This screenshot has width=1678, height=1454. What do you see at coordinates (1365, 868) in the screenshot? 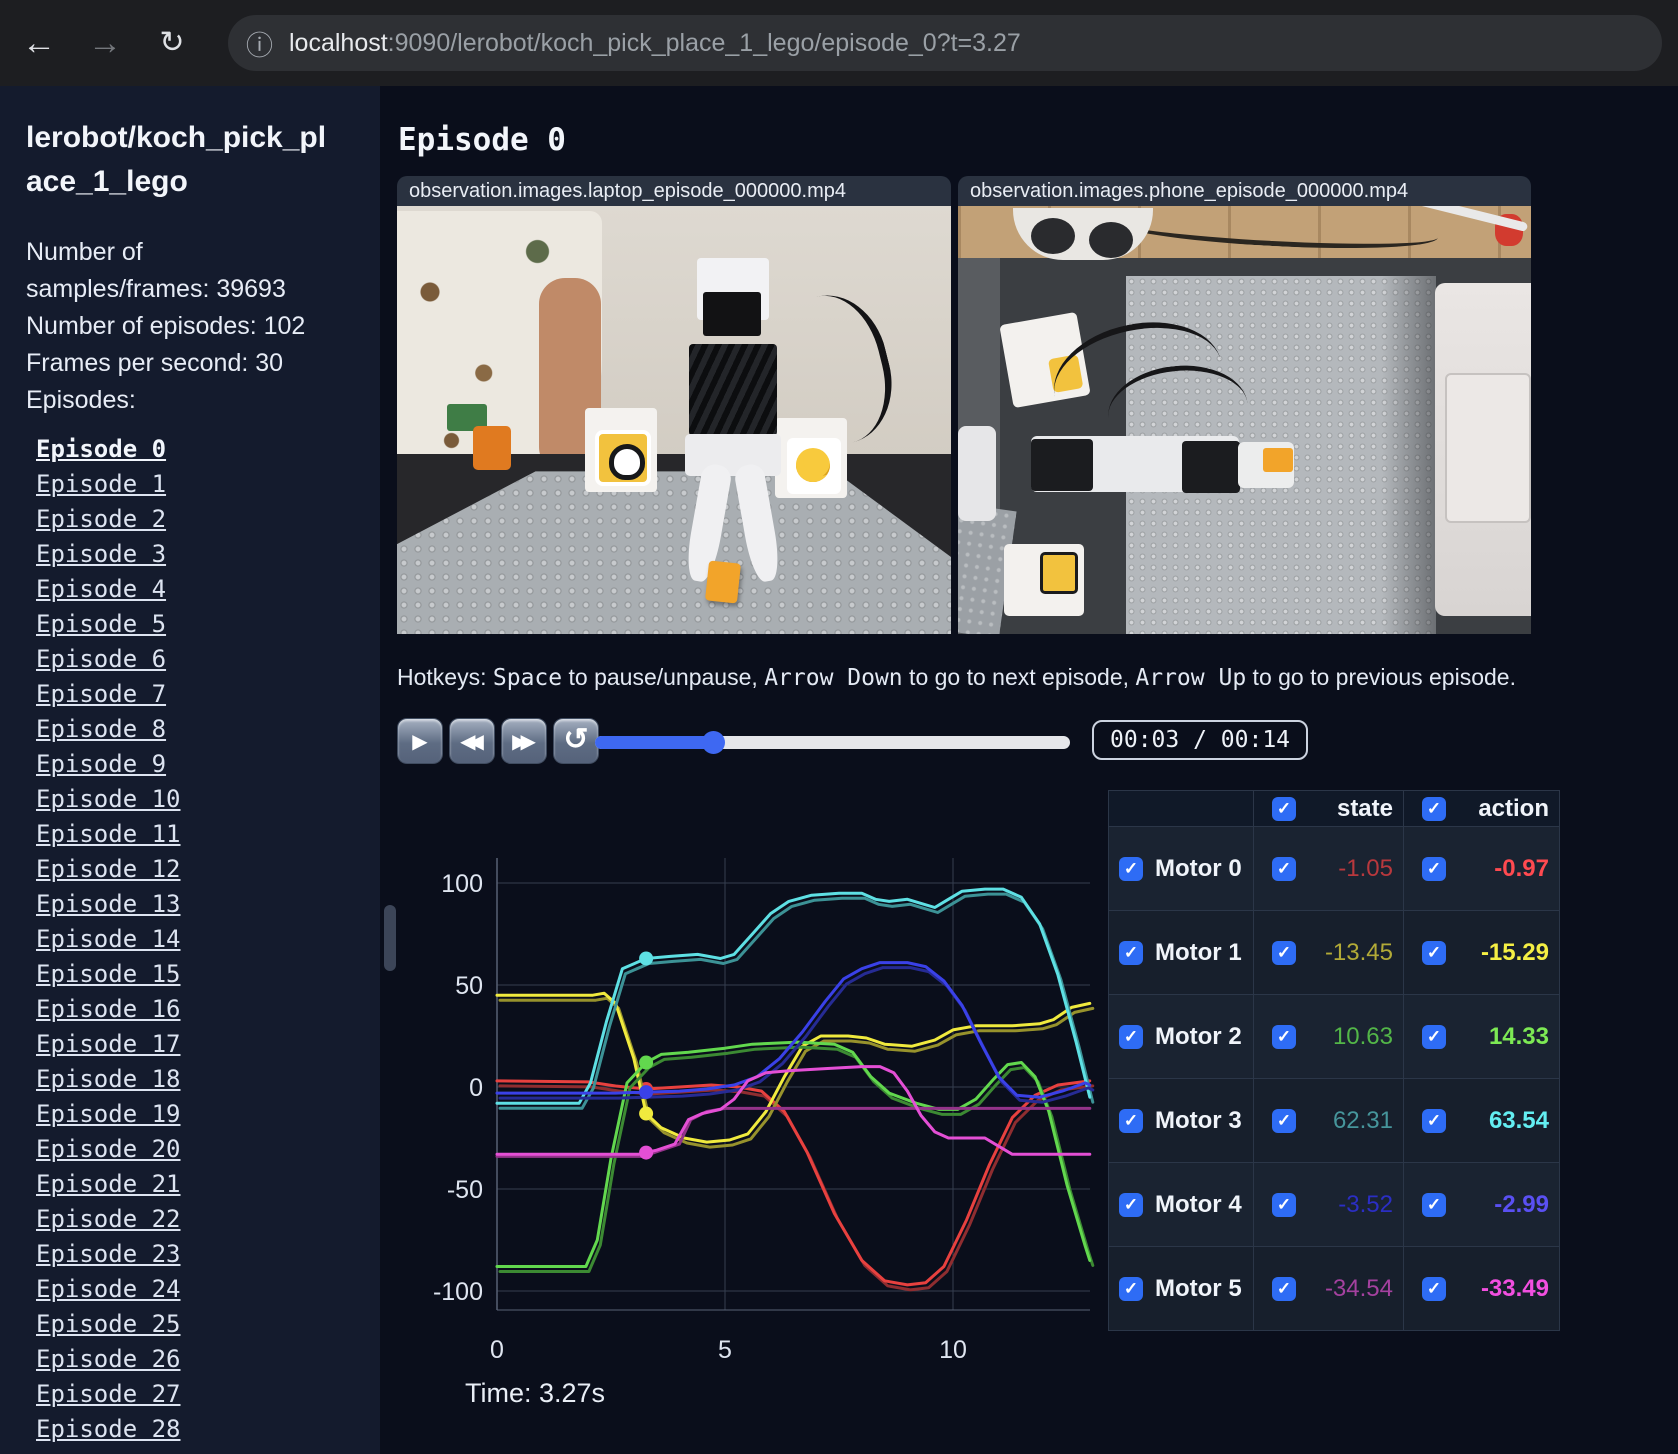
I see `state-value: -1.05` at bounding box center [1365, 868].